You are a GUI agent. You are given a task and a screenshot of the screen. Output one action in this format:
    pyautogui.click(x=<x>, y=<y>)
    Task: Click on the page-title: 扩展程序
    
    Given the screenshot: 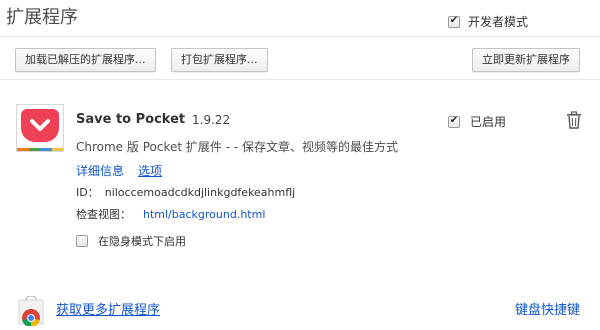 What is the action you would take?
    pyautogui.click(x=42, y=16)
    